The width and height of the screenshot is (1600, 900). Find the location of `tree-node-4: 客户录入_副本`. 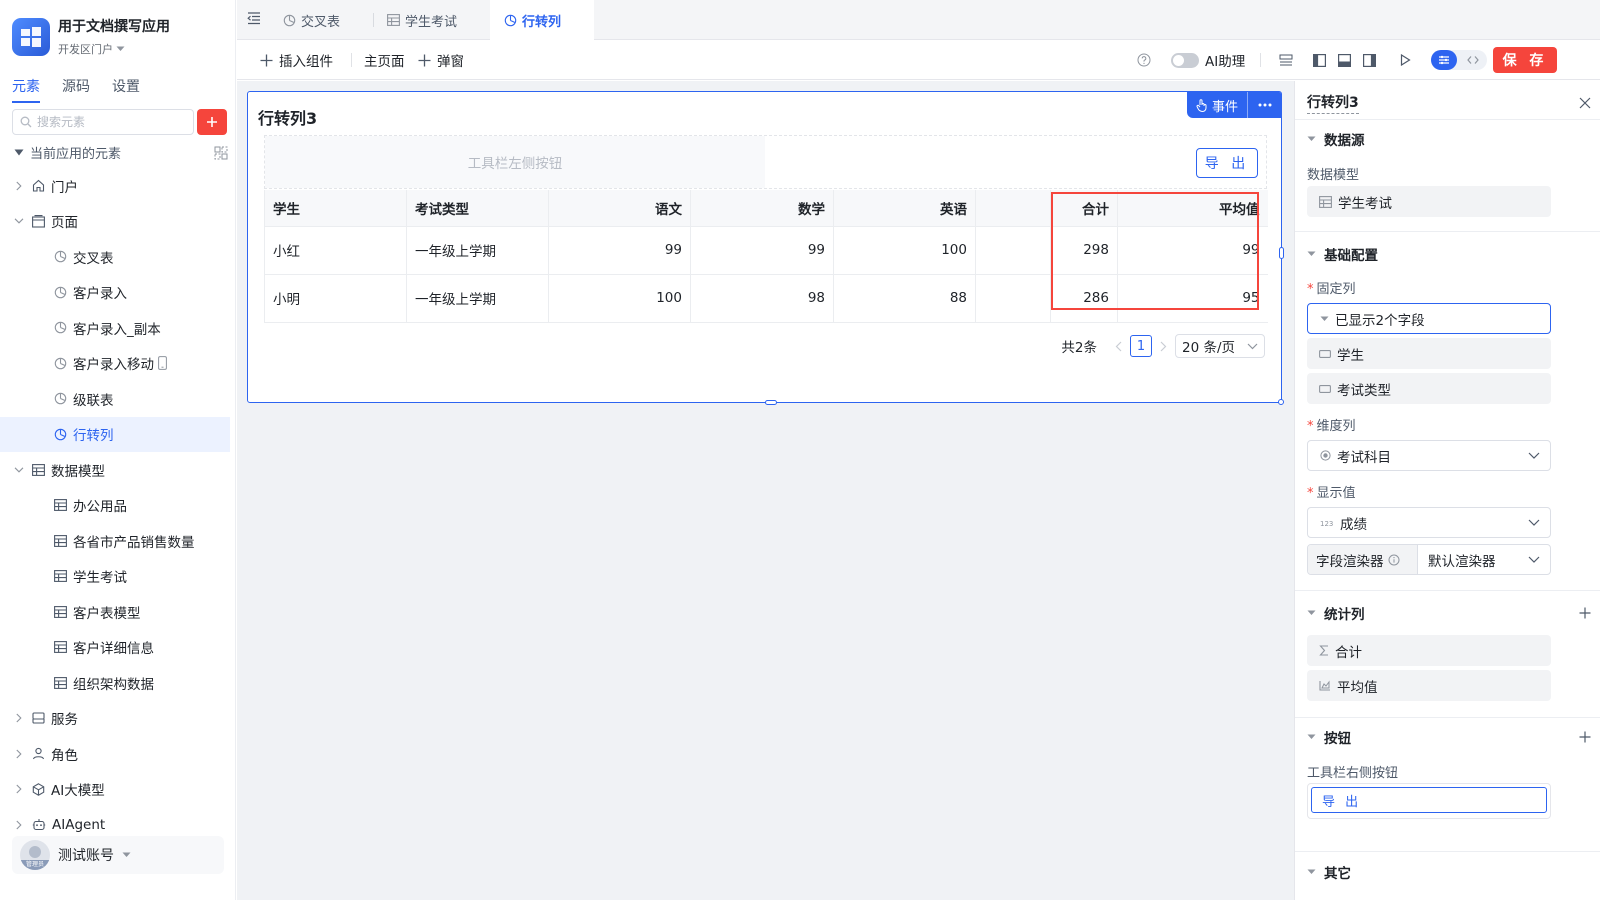

tree-node-4: 客户录入_副本 is located at coordinates (118, 328).